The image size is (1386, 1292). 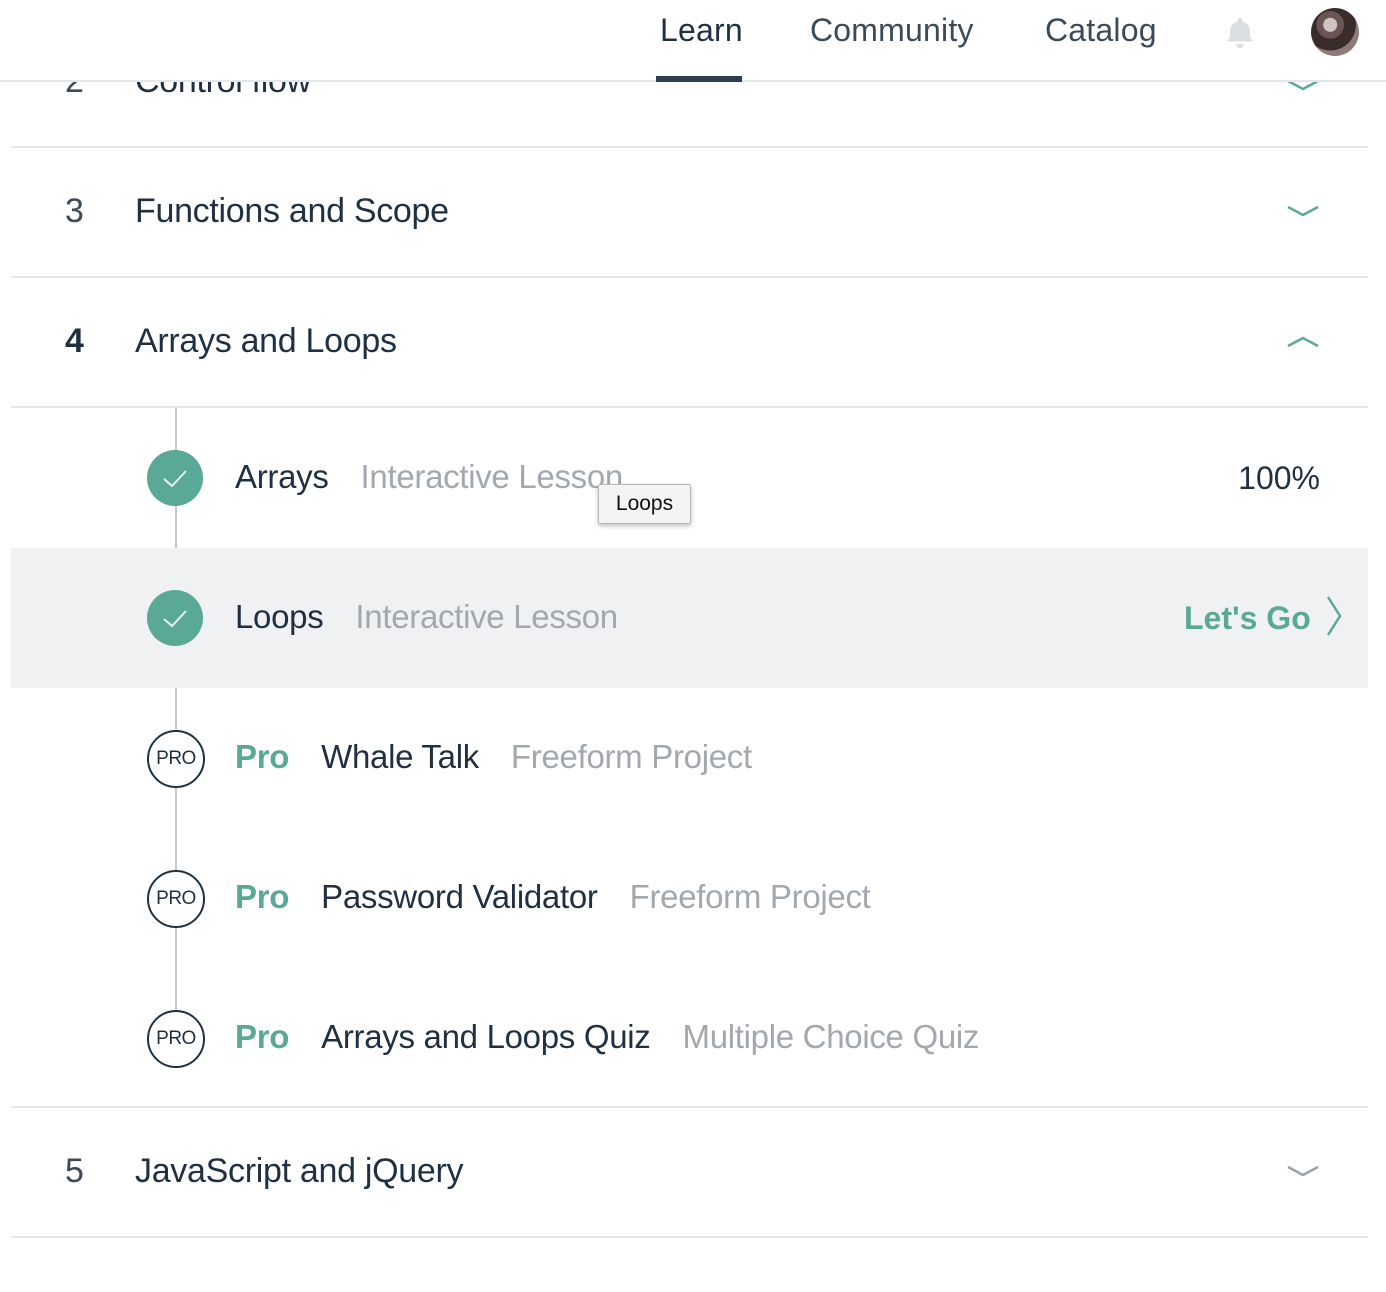 What do you see at coordinates (689, 478) in the screenshot?
I see `lesson-row-arrays: Arrays Interactive Lesson 100%` at bounding box center [689, 478].